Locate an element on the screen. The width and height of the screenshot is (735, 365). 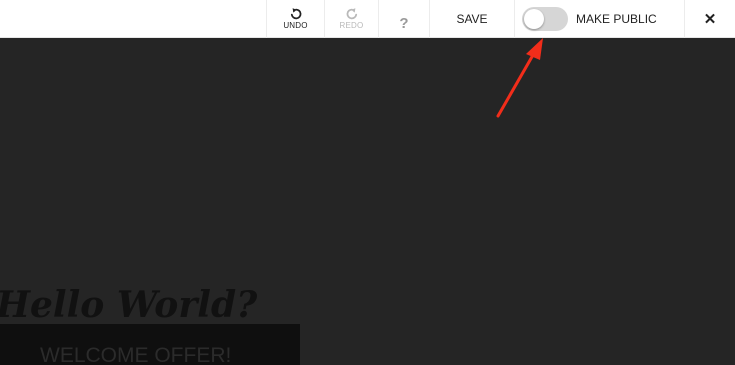
toggle-knob is located at coordinates (534, 19).